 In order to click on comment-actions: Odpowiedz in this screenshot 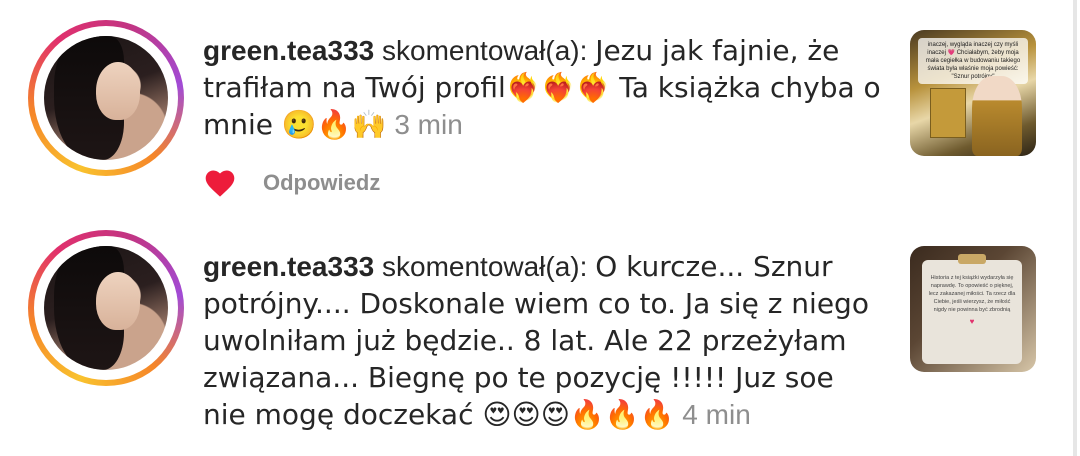, I will do `click(291, 183)`.